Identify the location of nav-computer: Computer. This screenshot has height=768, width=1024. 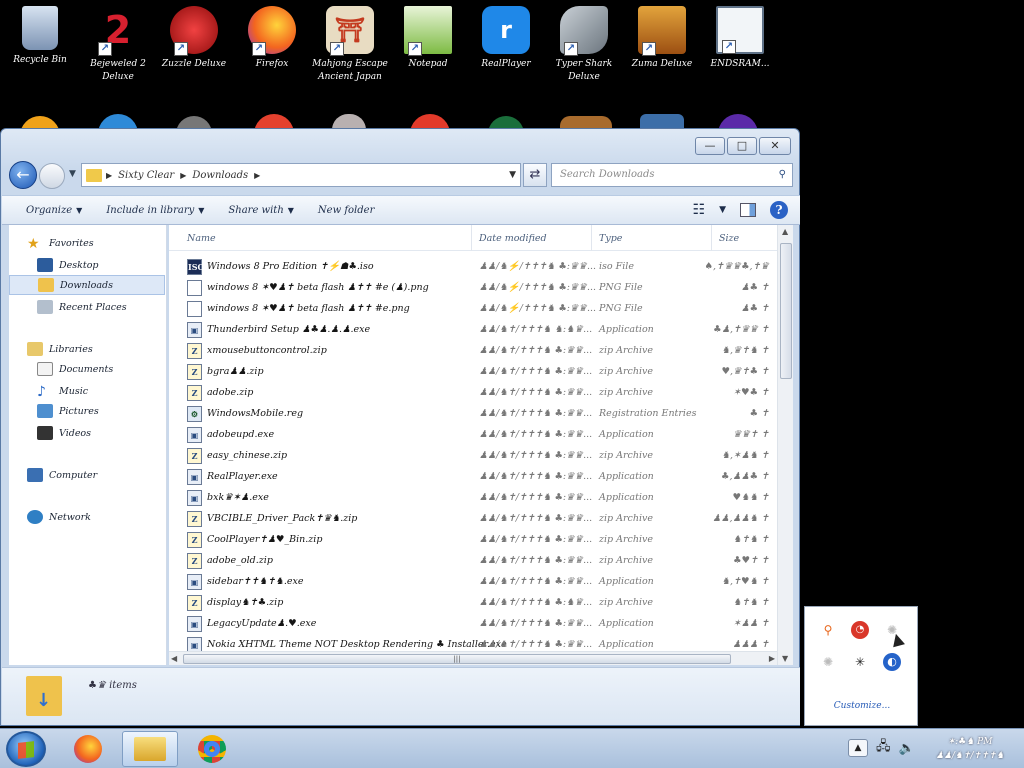
(62, 475).